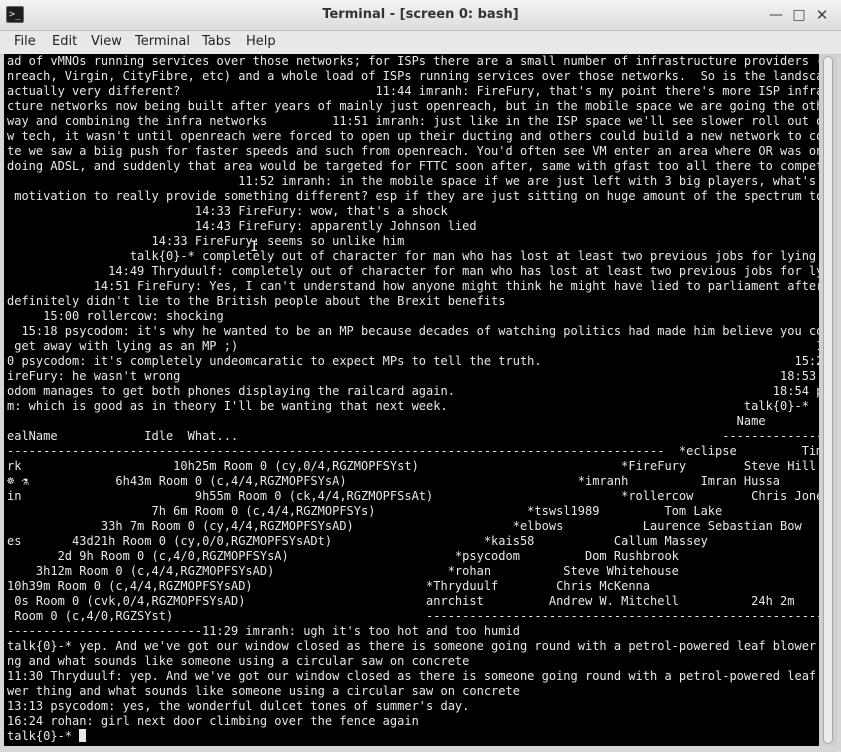  Describe the element at coordinates (242, 226) in the screenshot. I see `terminal-line: 14:43 FireFury: apparently Johnson lied` at that location.